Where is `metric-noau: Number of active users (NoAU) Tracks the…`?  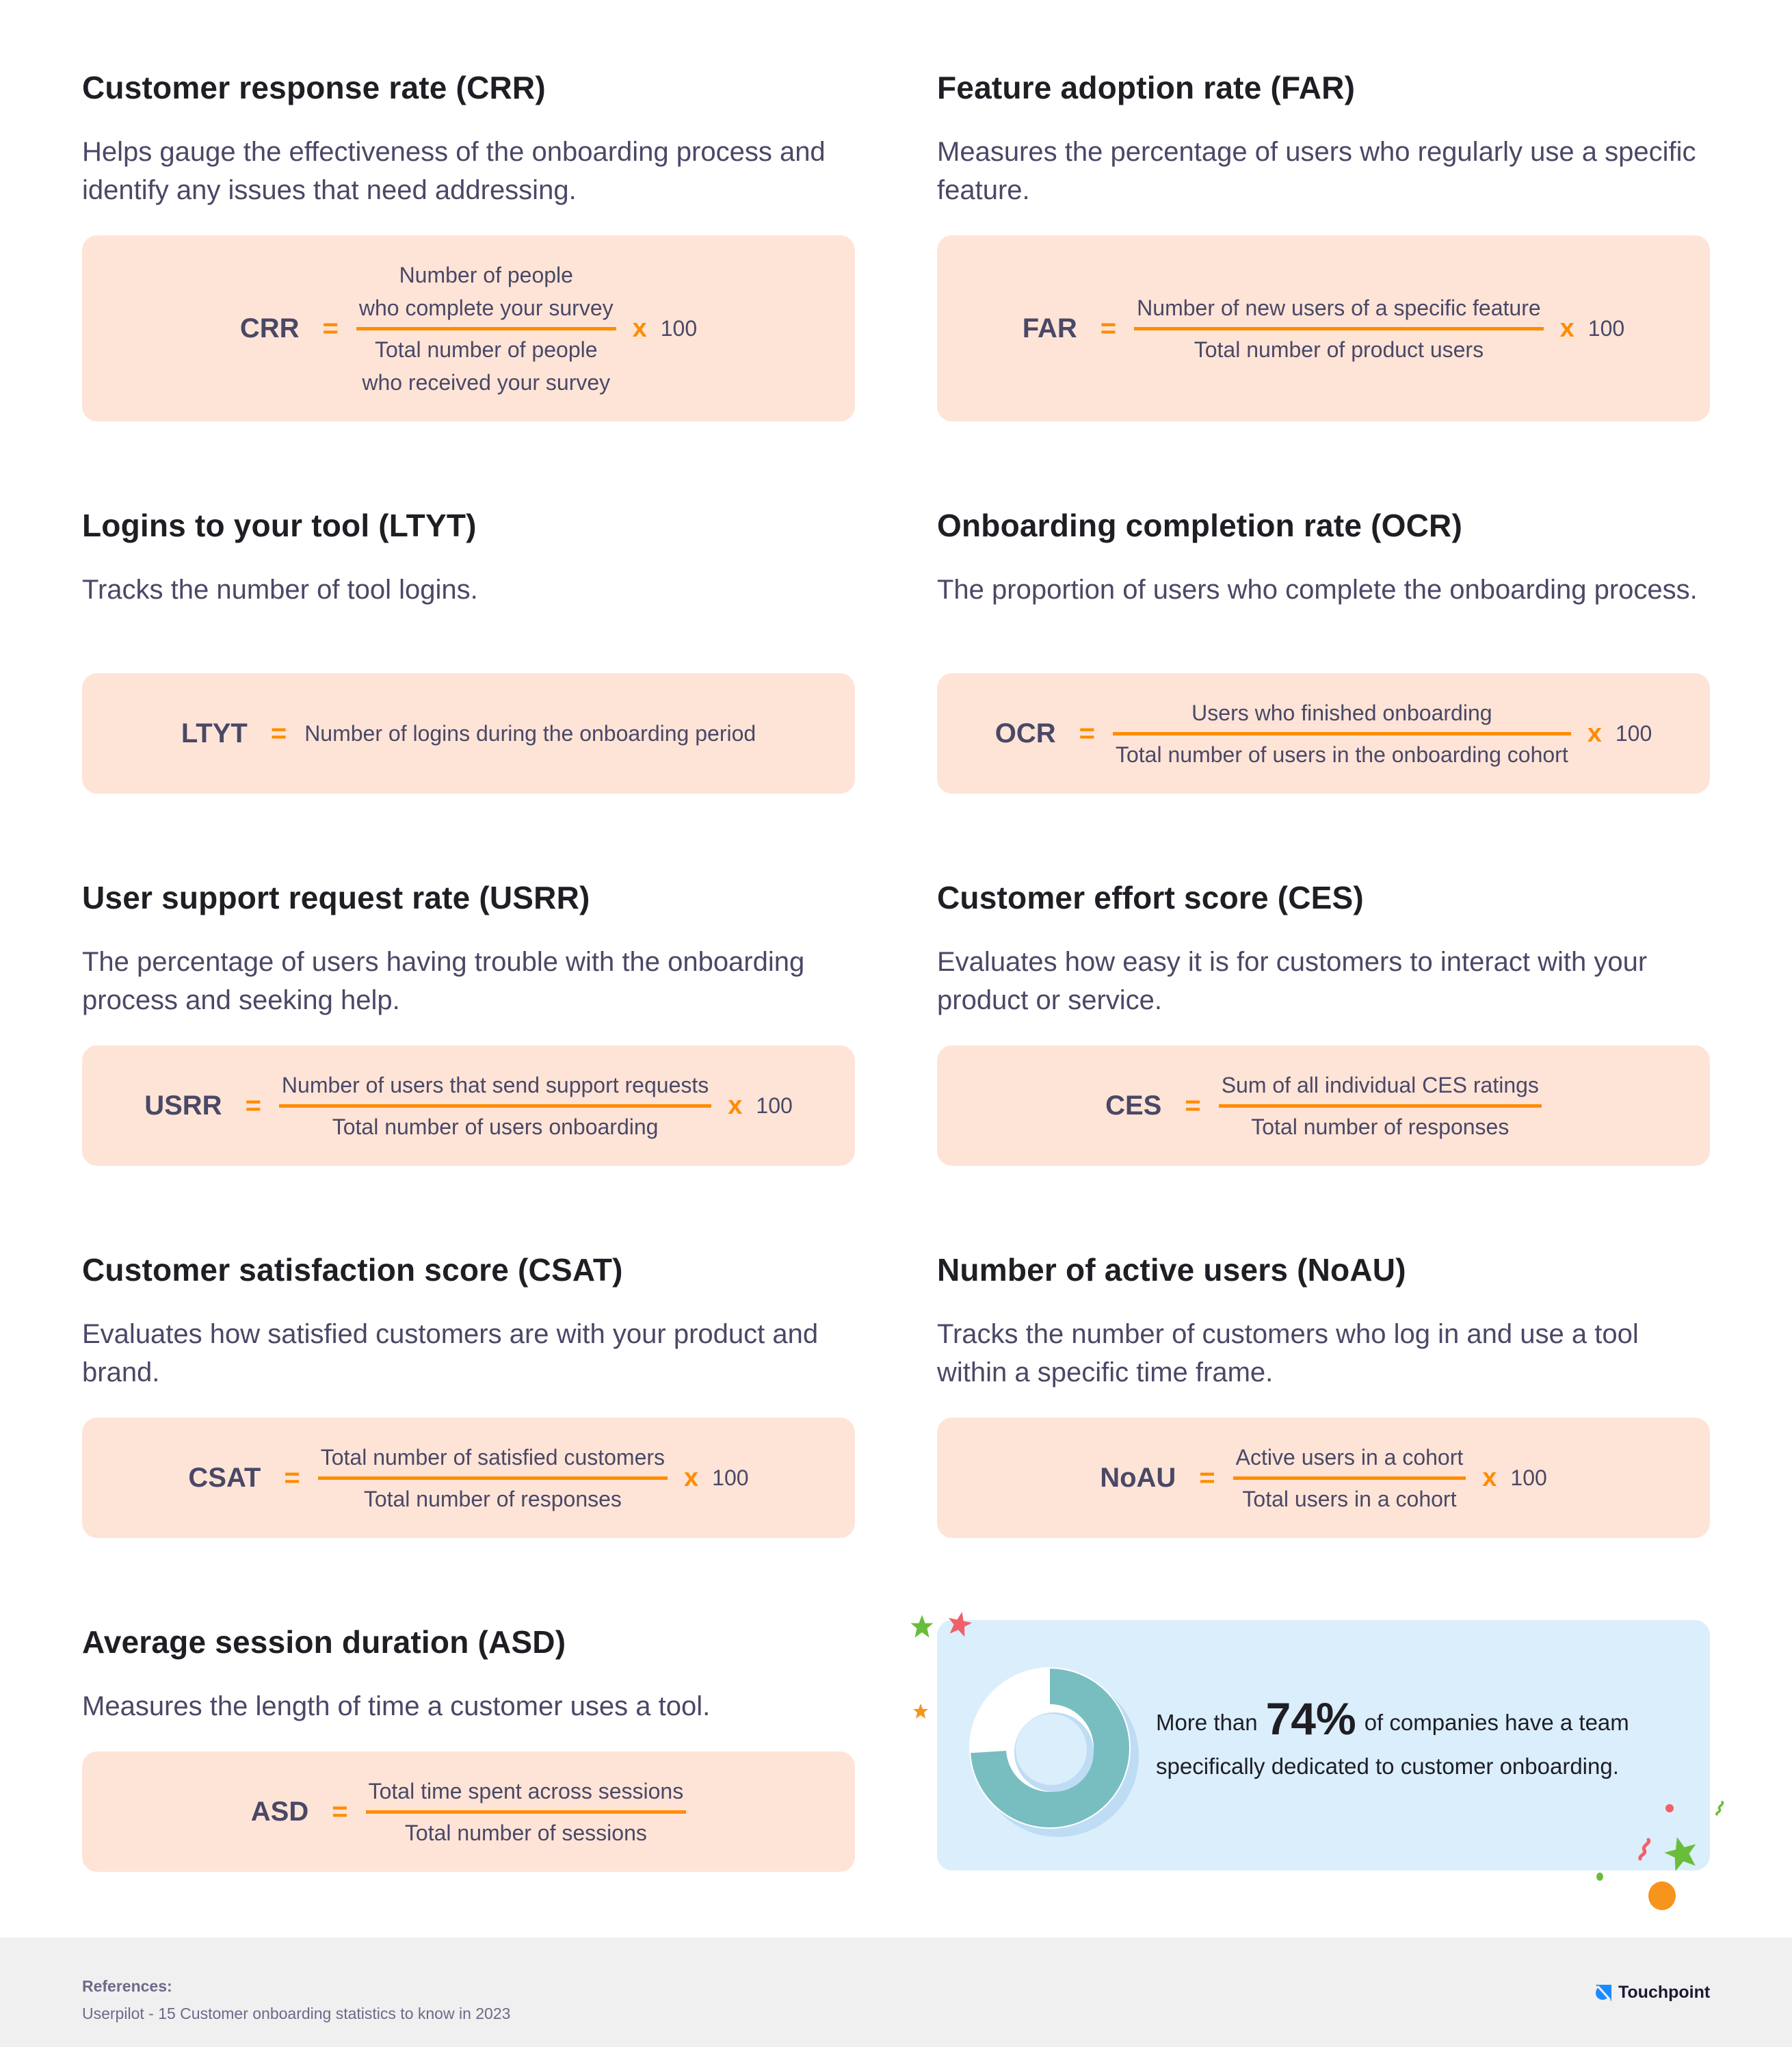
metric-noau: Number of active users (NoAU) Tracks the… is located at coordinates (1323, 1321).